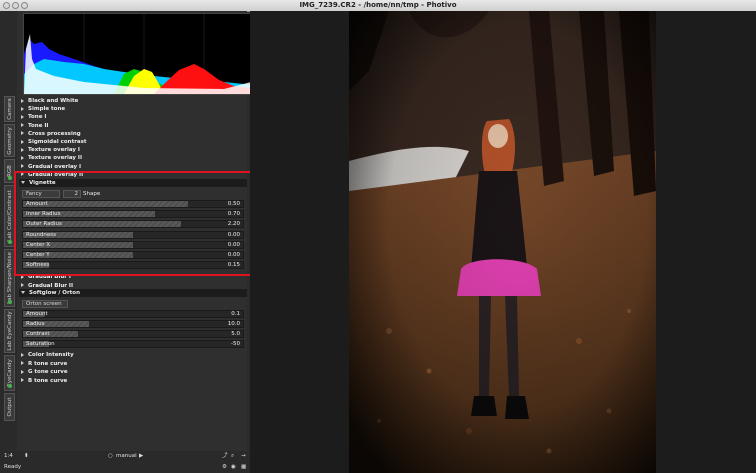 This screenshot has width=756, height=473. What do you see at coordinates (9, 109) in the screenshot?
I see `tab-camera: Camera` at bounding box center [9, 109].